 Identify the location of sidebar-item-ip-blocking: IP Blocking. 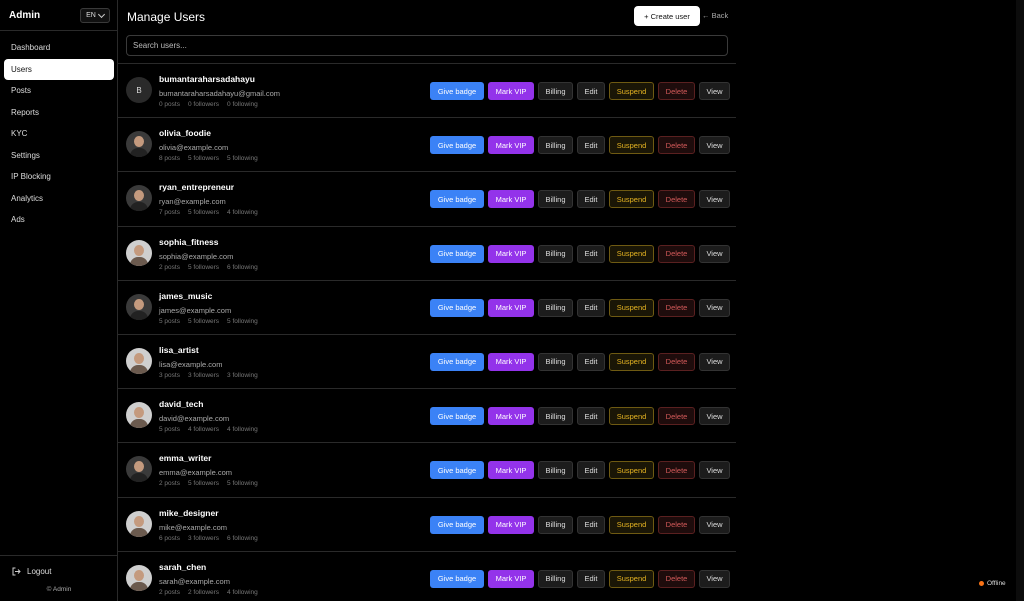
(59, 177).